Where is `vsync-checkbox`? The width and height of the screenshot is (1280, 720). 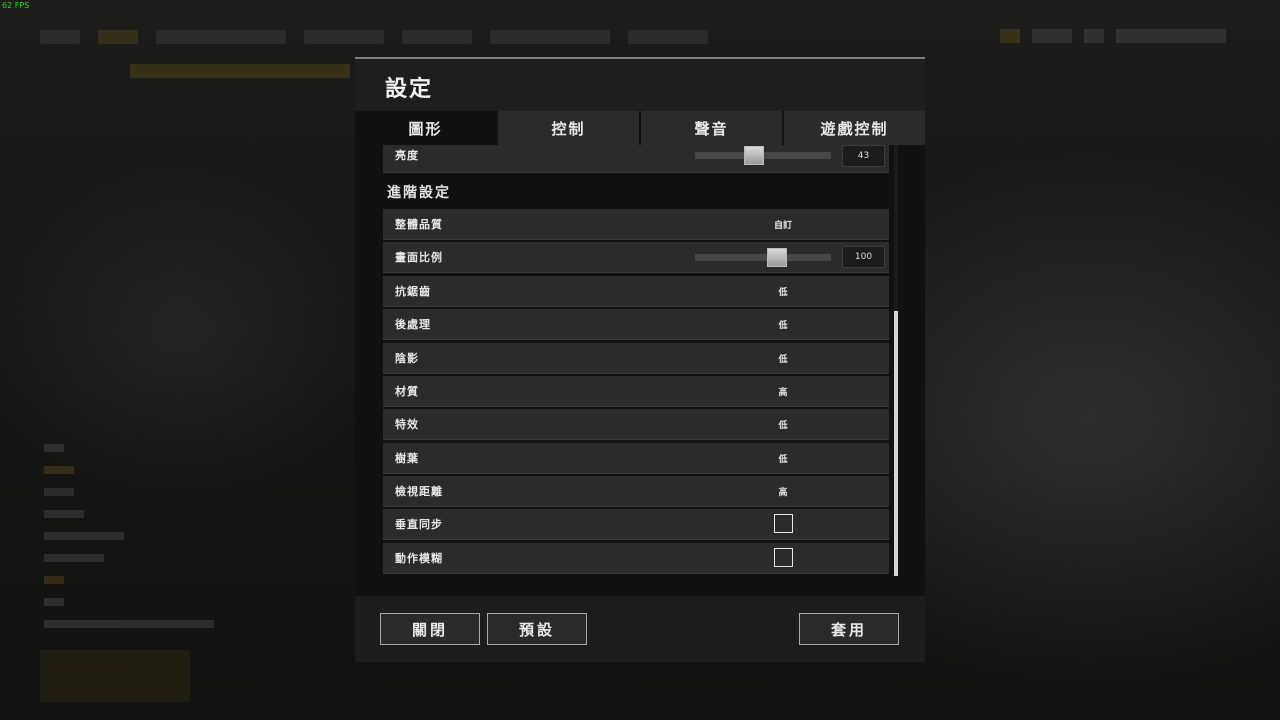
vsync-checkbox is located at coordinates (783, 523).